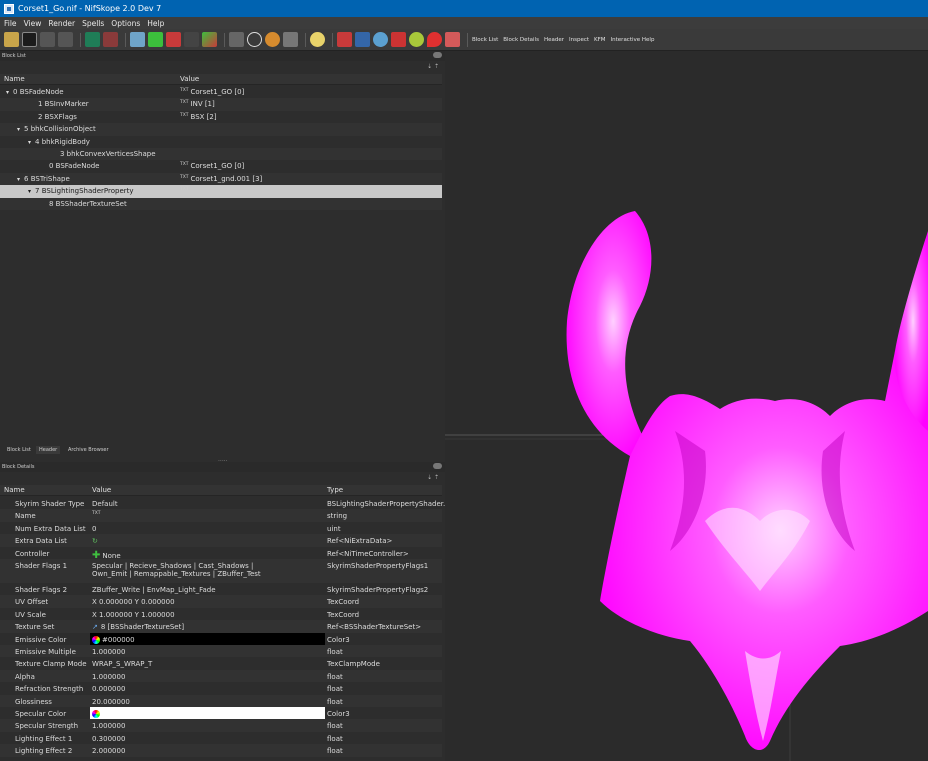  I want to click on block-list-col-name: Name, so click(14, 79).